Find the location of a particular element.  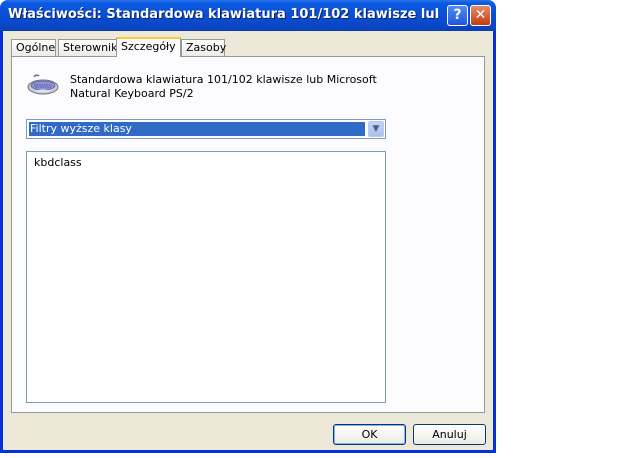

property-dropdown-value: Filtry wyższe klasy is located at coordinates (197, 129).